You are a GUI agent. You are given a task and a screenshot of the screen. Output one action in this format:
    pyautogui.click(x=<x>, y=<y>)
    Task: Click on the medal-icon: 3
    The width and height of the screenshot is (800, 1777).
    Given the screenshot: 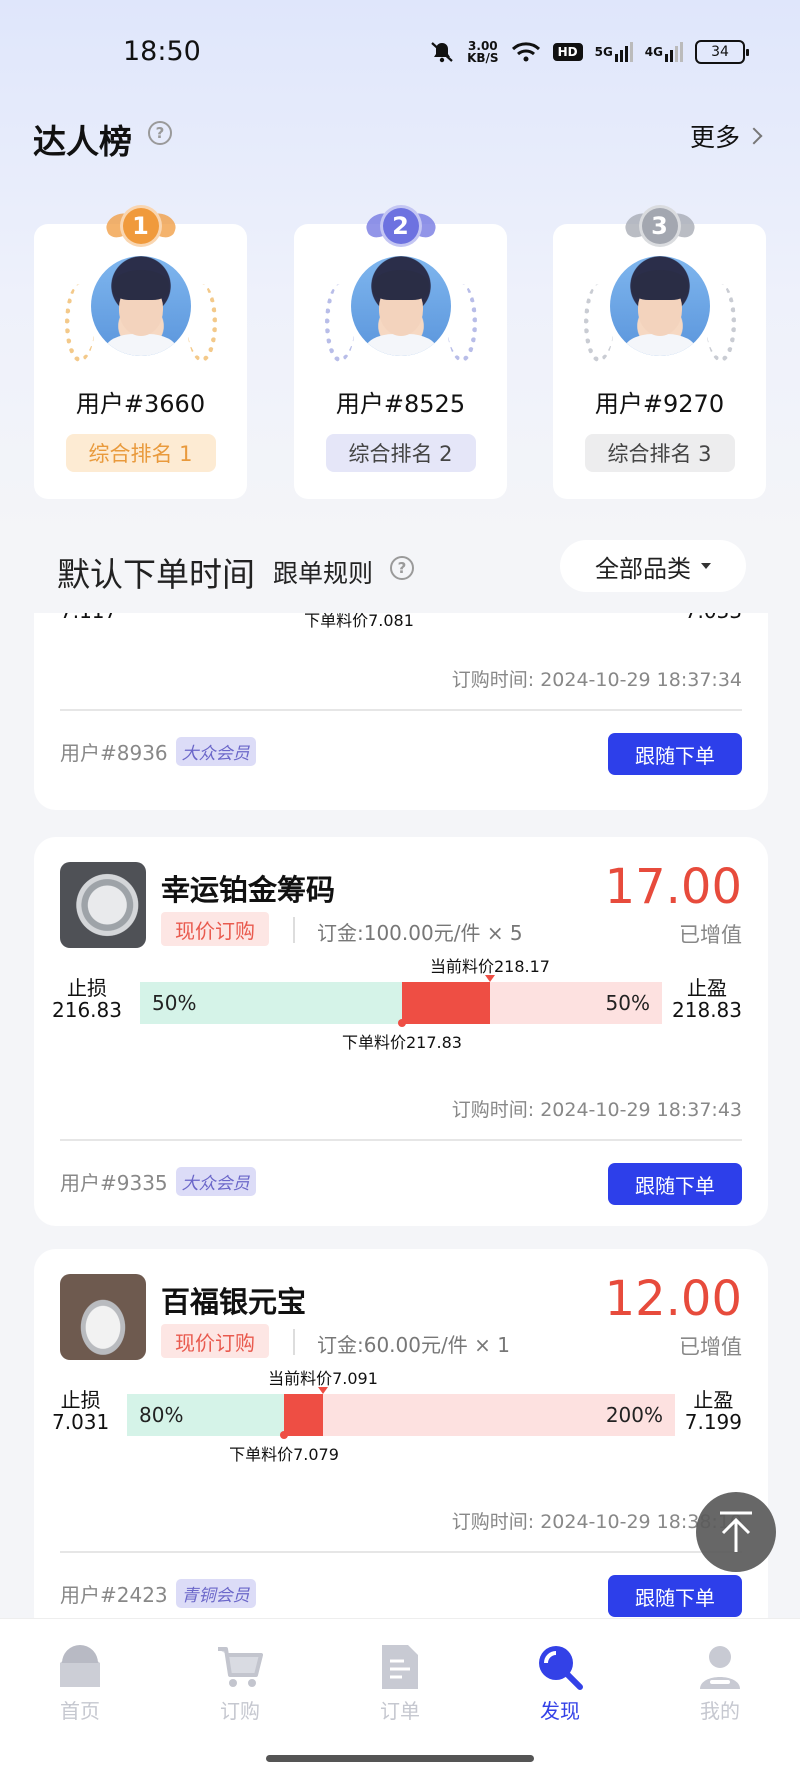 What is the action you would take?
    pyautogui.click(x=659, y=226)
    